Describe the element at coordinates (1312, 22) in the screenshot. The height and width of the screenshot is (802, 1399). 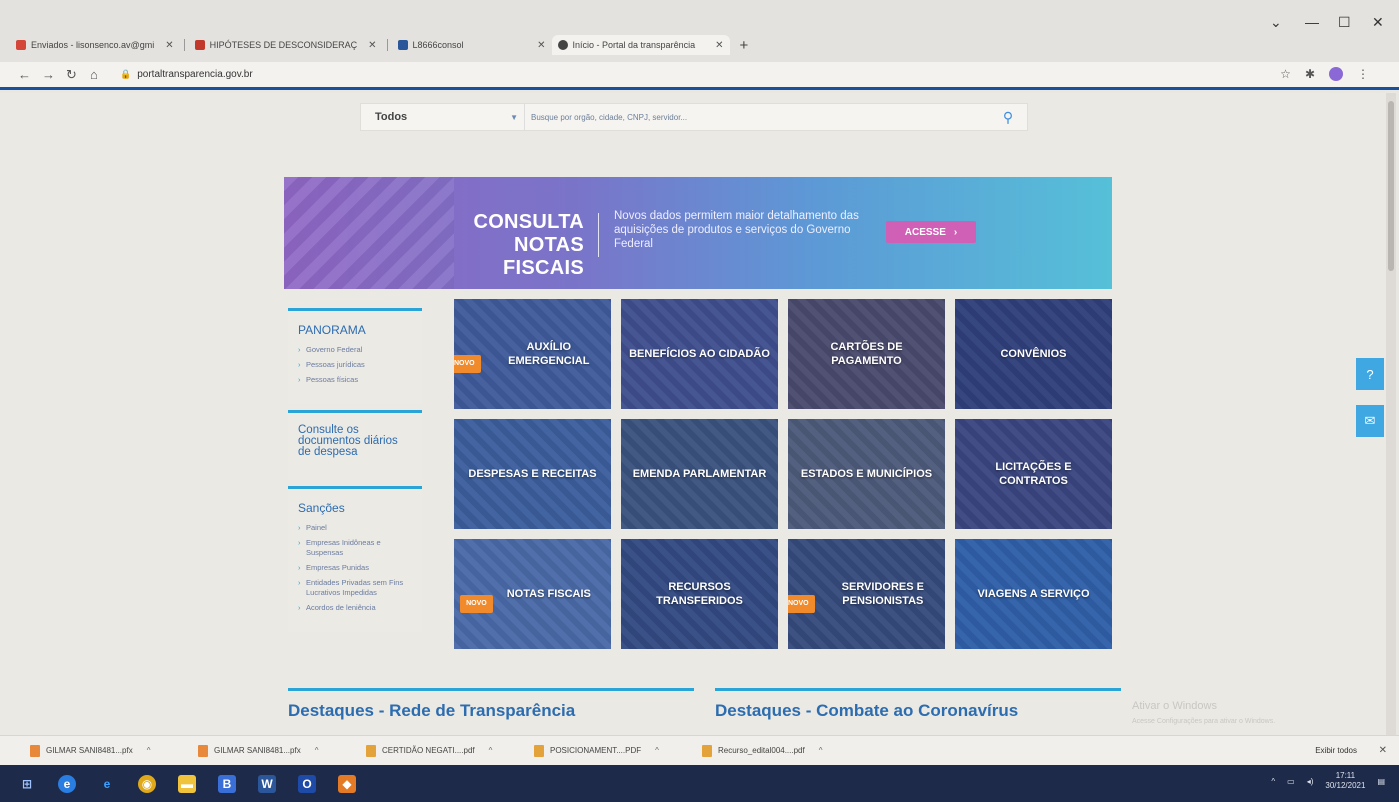
I see `minimize-button: —` at that location.